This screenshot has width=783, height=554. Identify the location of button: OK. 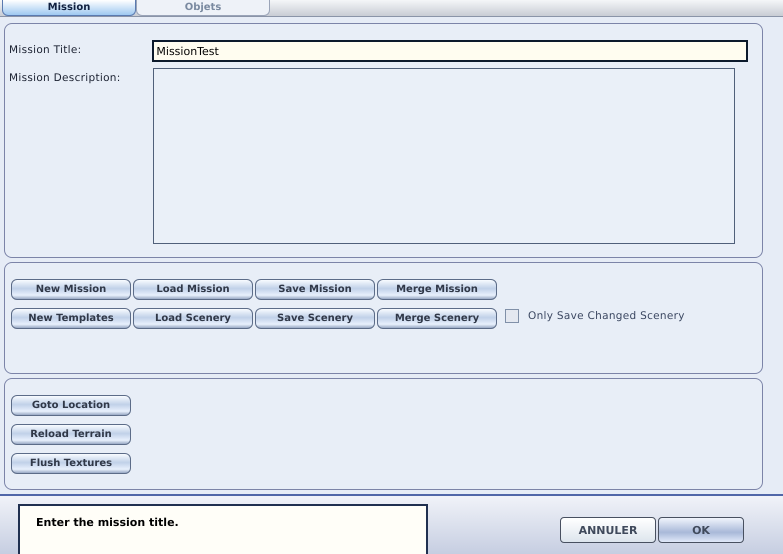
(701, 530).